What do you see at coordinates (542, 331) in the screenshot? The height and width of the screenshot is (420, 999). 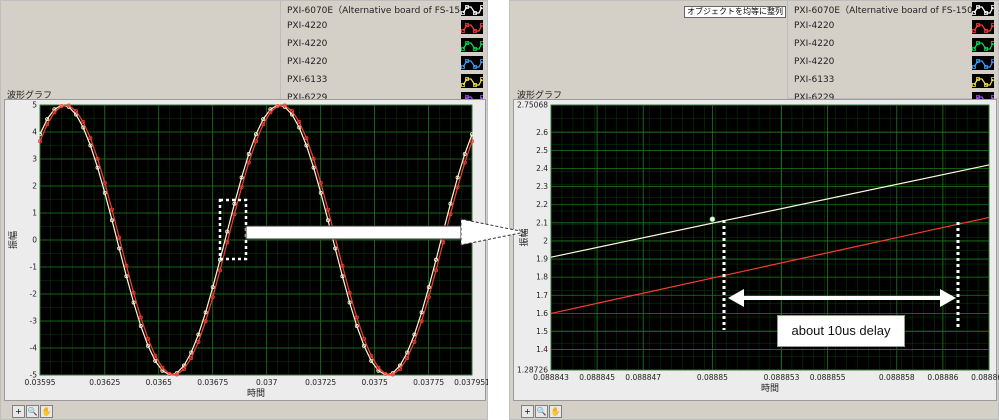 I see `y-tick-label: 1.5` at bounding box center [542, 331].